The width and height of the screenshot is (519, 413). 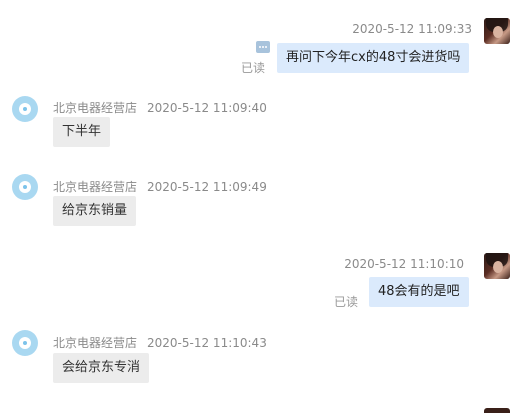 What do you see at coordinates (419, 292) in the screenshot?
I see `chat-bubble-outgoing: 48会有的是吧` at bounding box center [419, 292].